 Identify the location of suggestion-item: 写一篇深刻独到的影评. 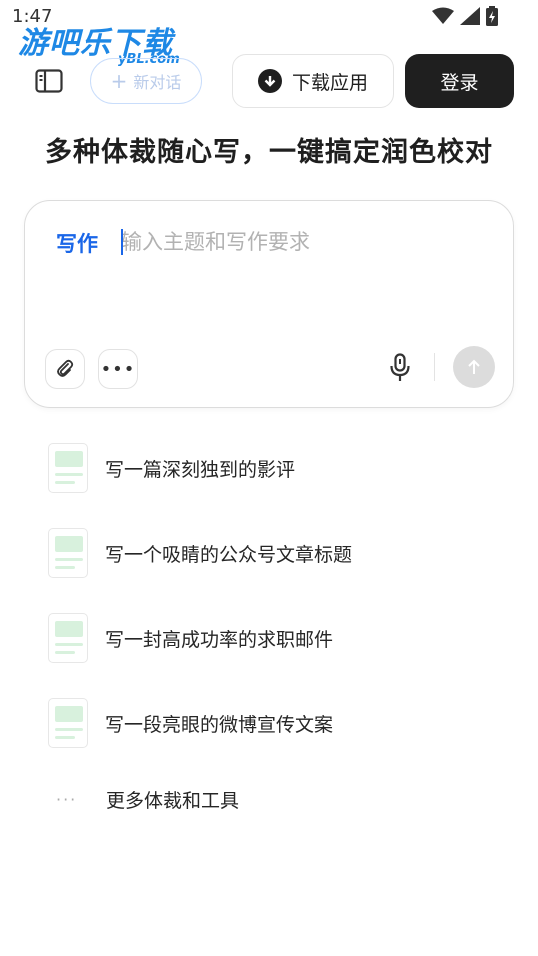
(171, 468).